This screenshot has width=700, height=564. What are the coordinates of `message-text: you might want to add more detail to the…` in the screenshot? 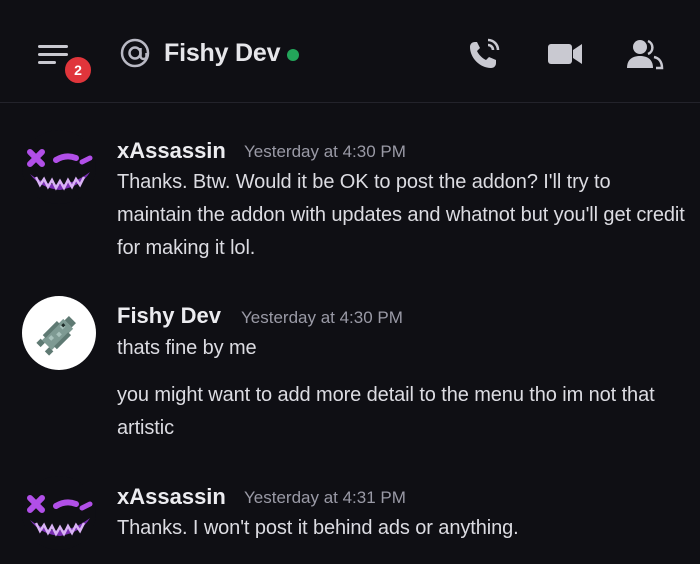 It's located at (386, 411).